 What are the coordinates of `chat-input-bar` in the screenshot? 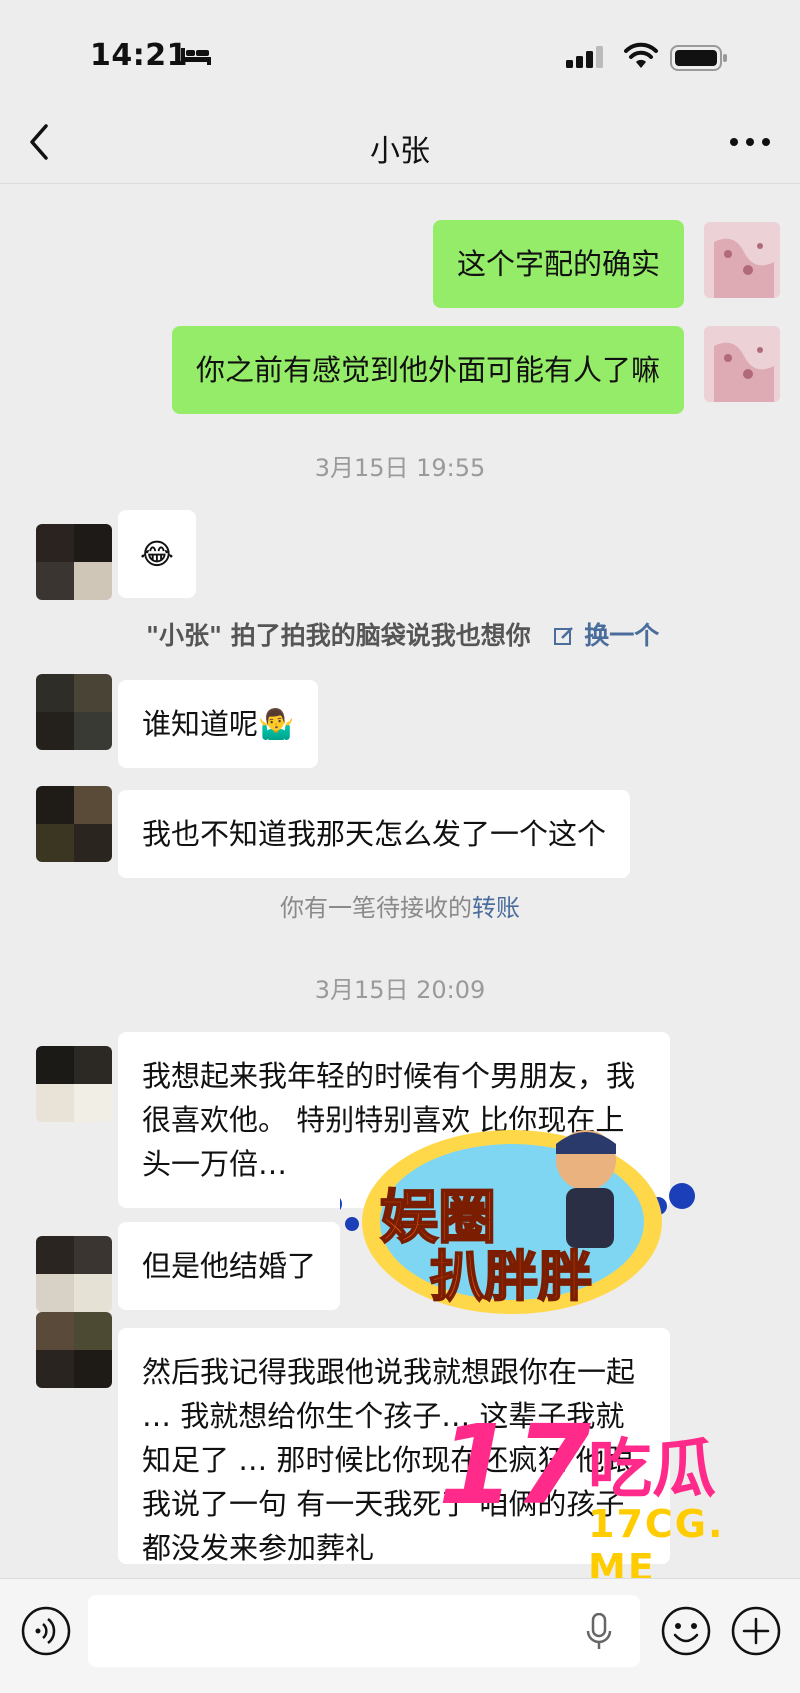 It's located at (400, 1635).